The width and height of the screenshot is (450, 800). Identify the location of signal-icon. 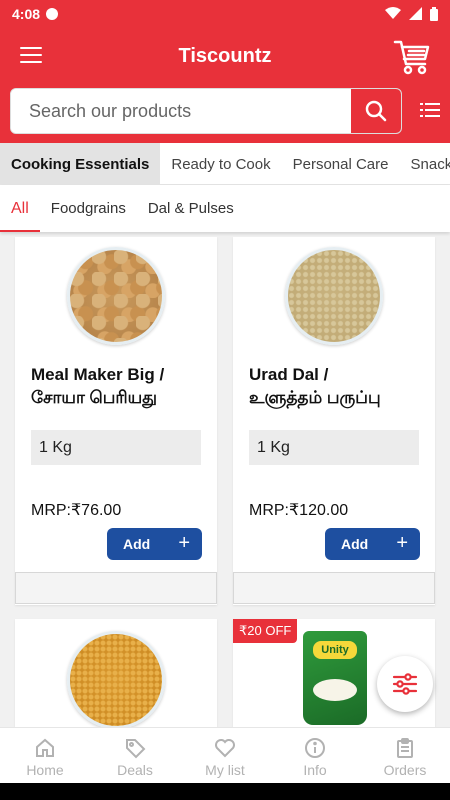
(415, 13).